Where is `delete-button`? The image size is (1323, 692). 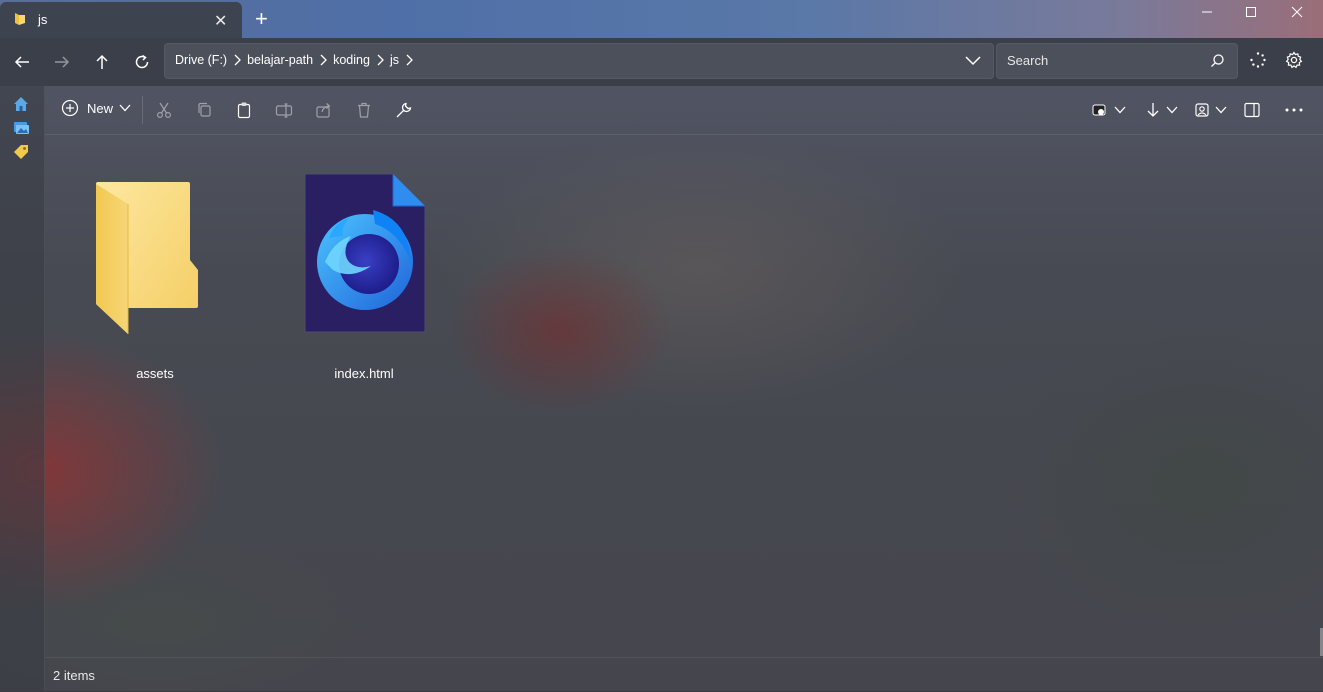 delete-button is located at coordinates (364, 110).